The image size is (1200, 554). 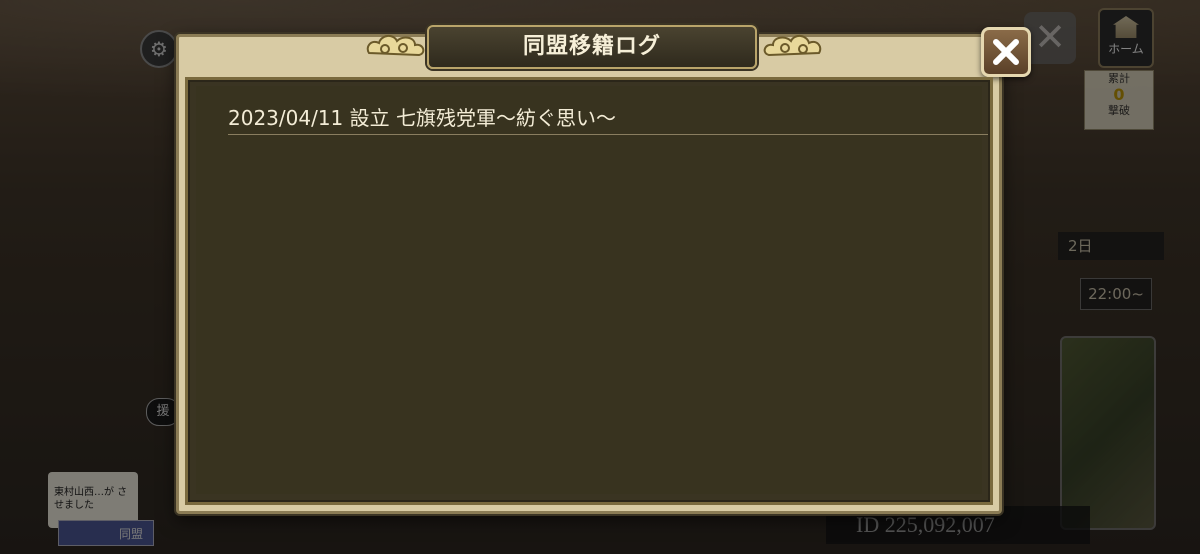 I want to click on cloud-ornament-left-icon, so click(x=395, y=46).